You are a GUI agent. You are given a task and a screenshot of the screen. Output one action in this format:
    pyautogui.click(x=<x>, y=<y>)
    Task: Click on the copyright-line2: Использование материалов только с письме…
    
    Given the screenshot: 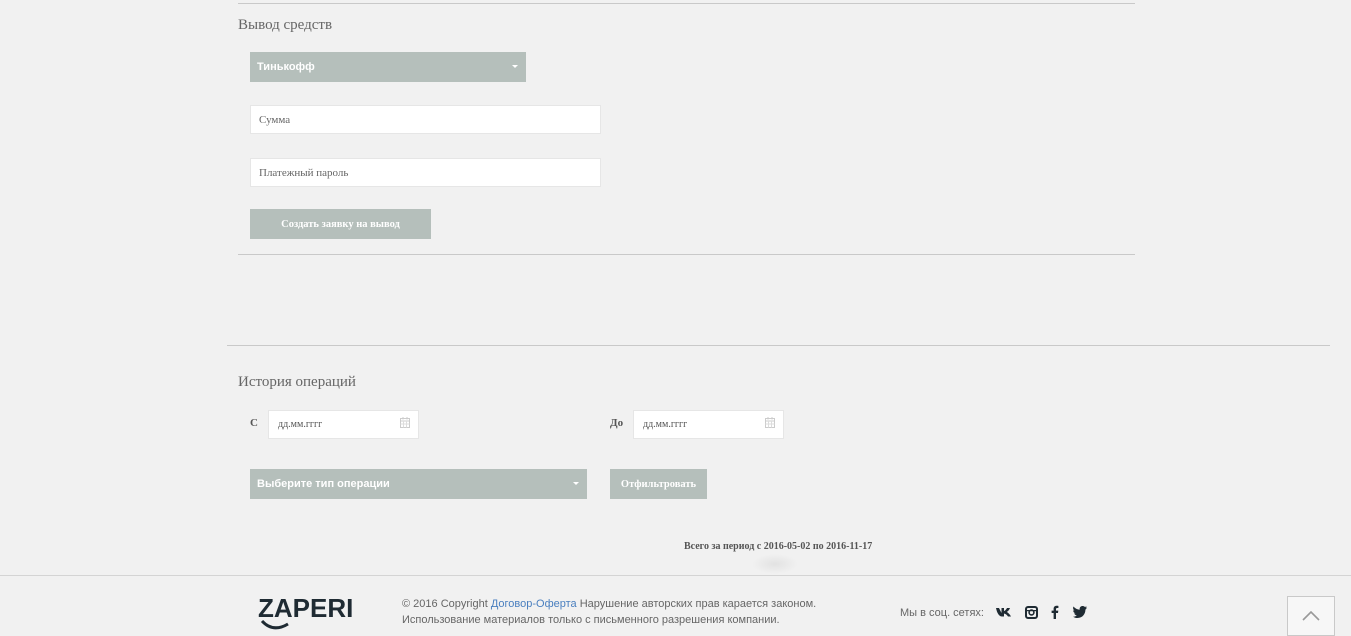 What is the action you would take?
    pyautogui.click(x=591, y=620)
    